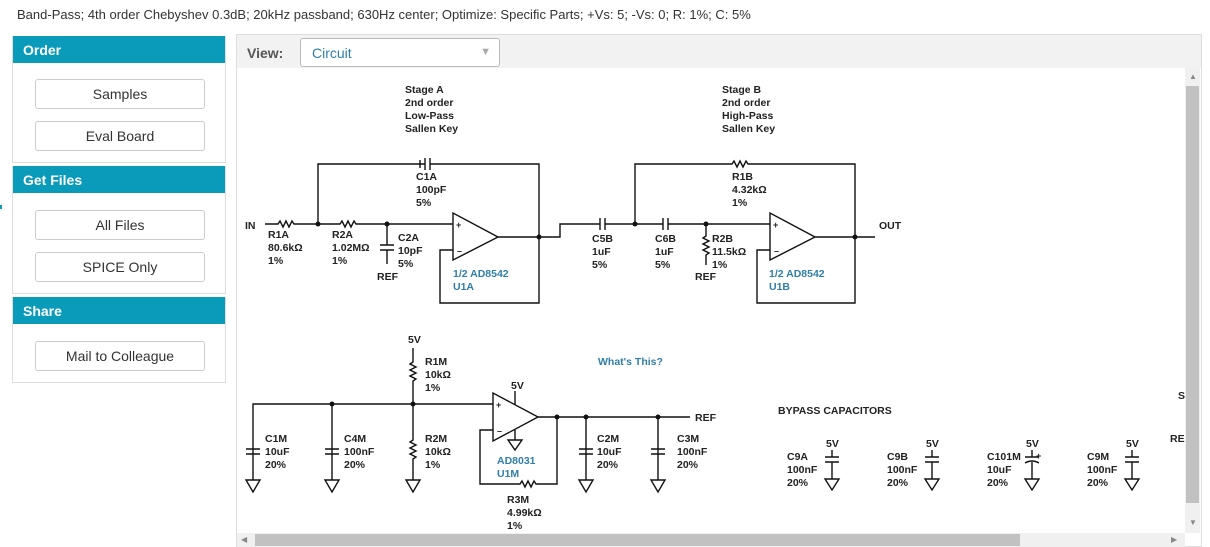  What do you see at coordinates (463, 287) in the screenshot?
I see `schematic-label: U1A` at bounding box center [463, 287].